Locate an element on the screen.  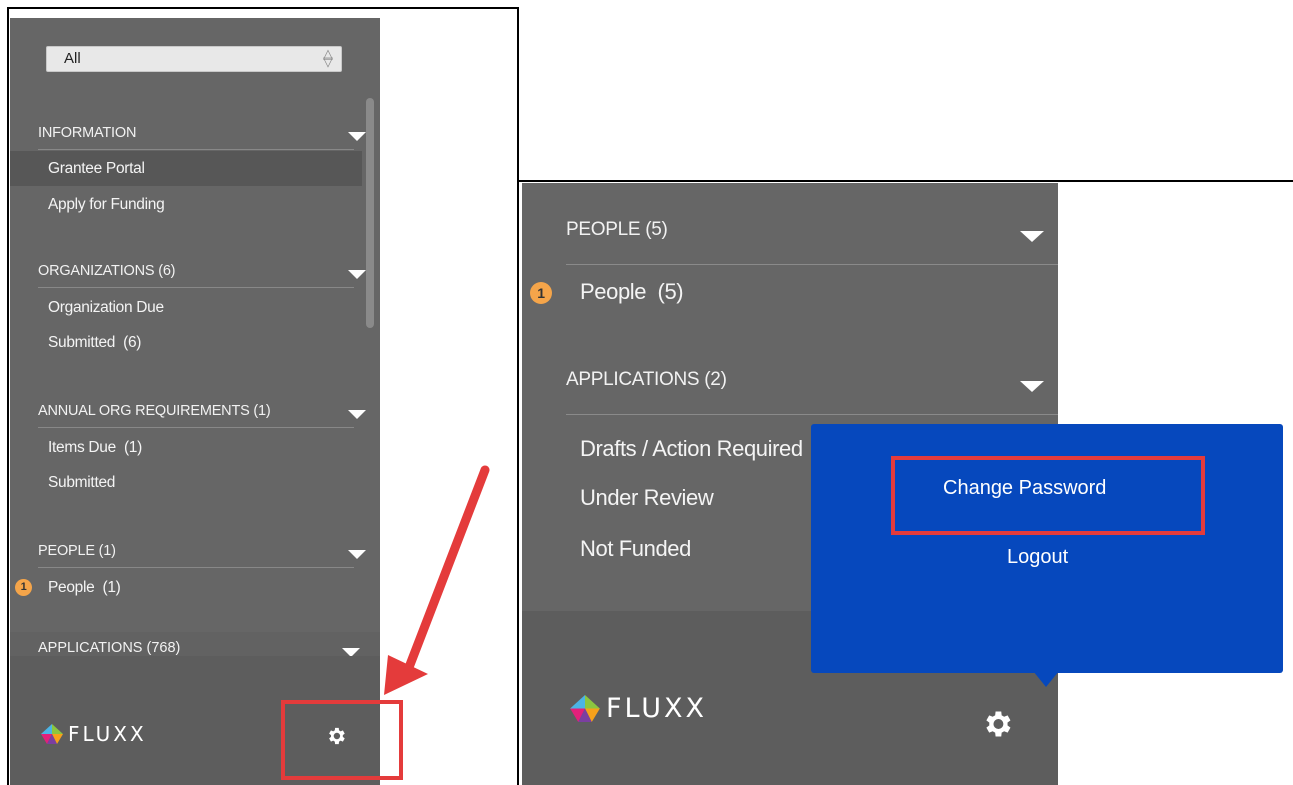
sidebar-item-people: 1 People (5) is located at coordinates (607, 292).